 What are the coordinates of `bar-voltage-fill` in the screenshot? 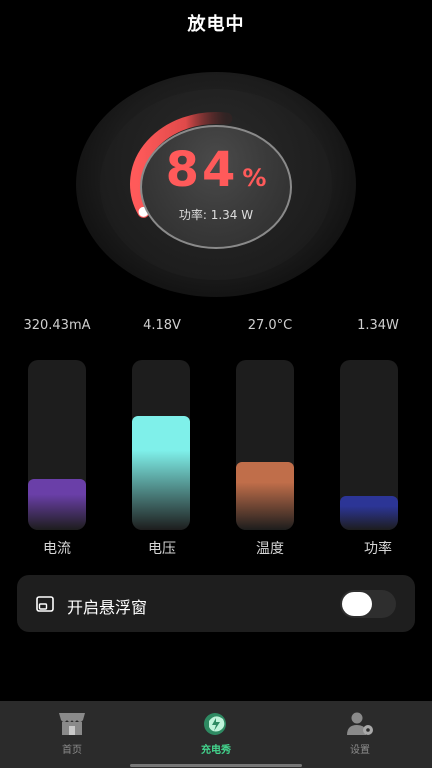 It's located at (161, 473).